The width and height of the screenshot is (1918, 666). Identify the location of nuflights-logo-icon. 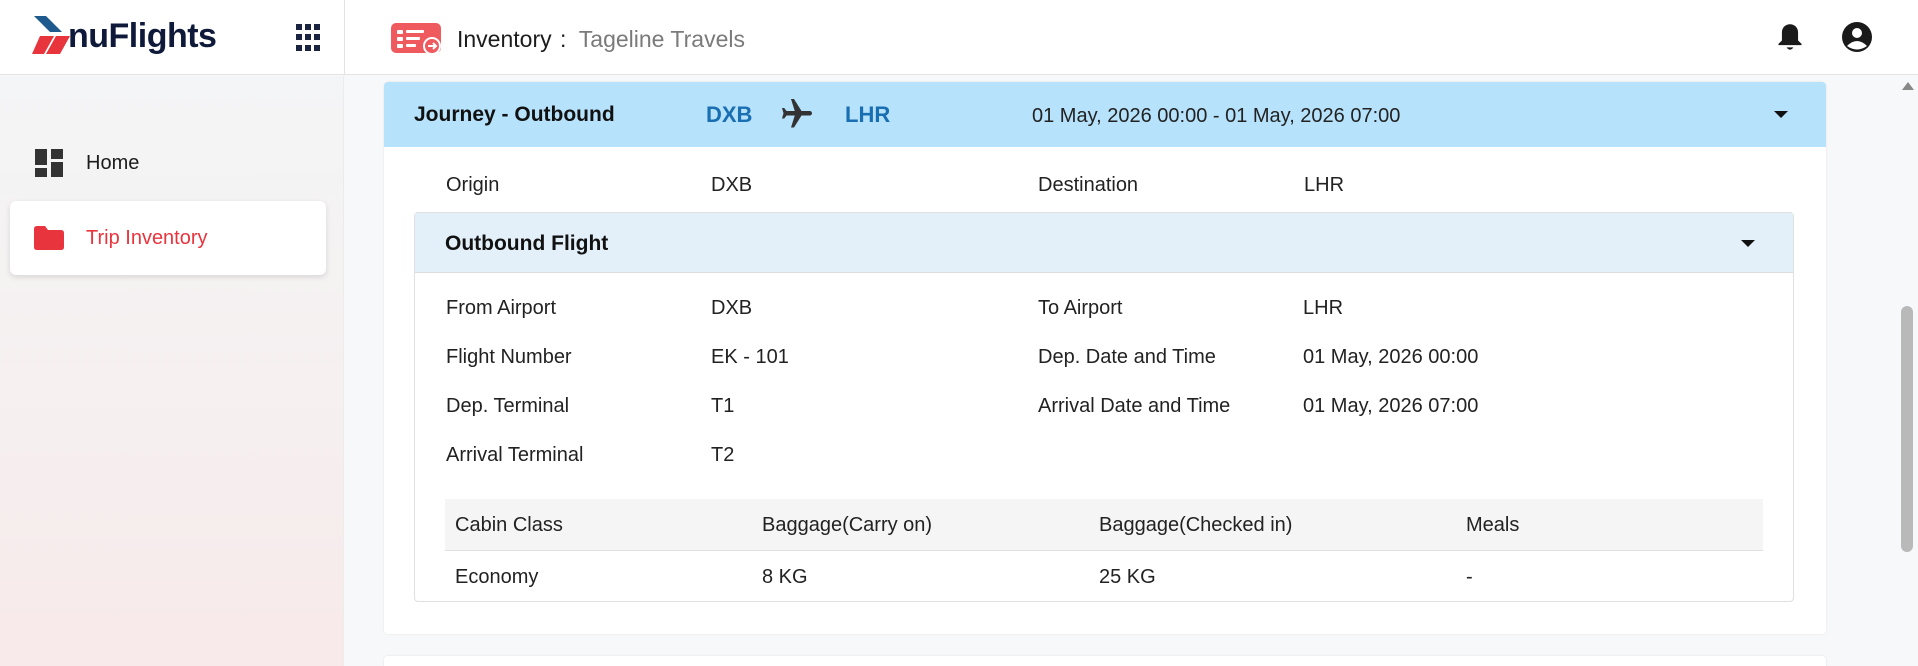
(51, 35).